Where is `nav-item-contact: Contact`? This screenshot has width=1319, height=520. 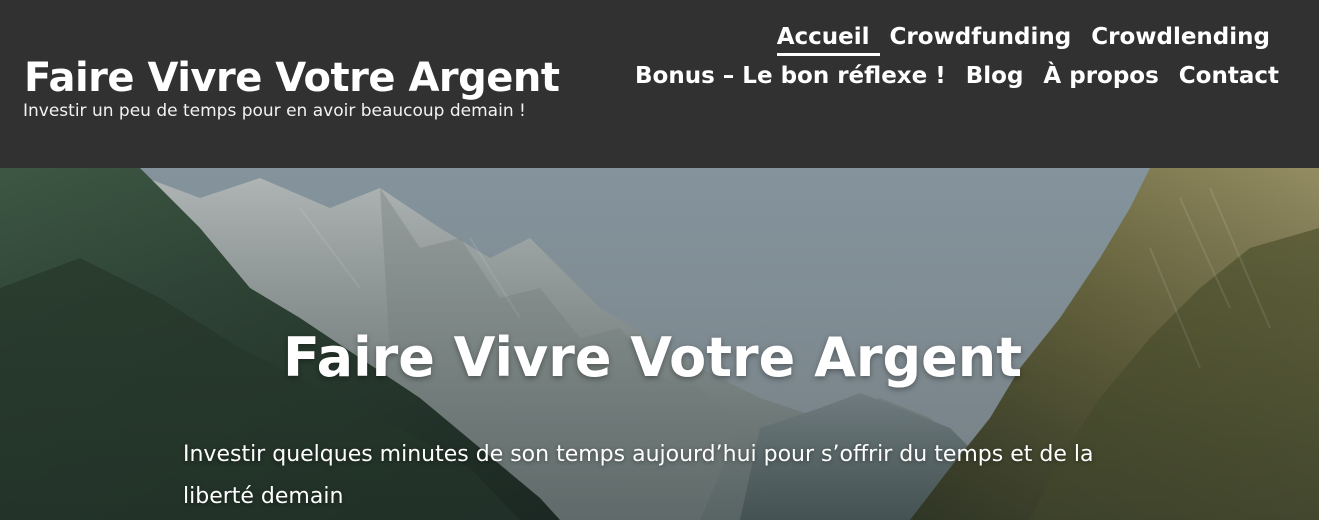
nav-item-contact: Contact is located at coordinates (1229, 78).